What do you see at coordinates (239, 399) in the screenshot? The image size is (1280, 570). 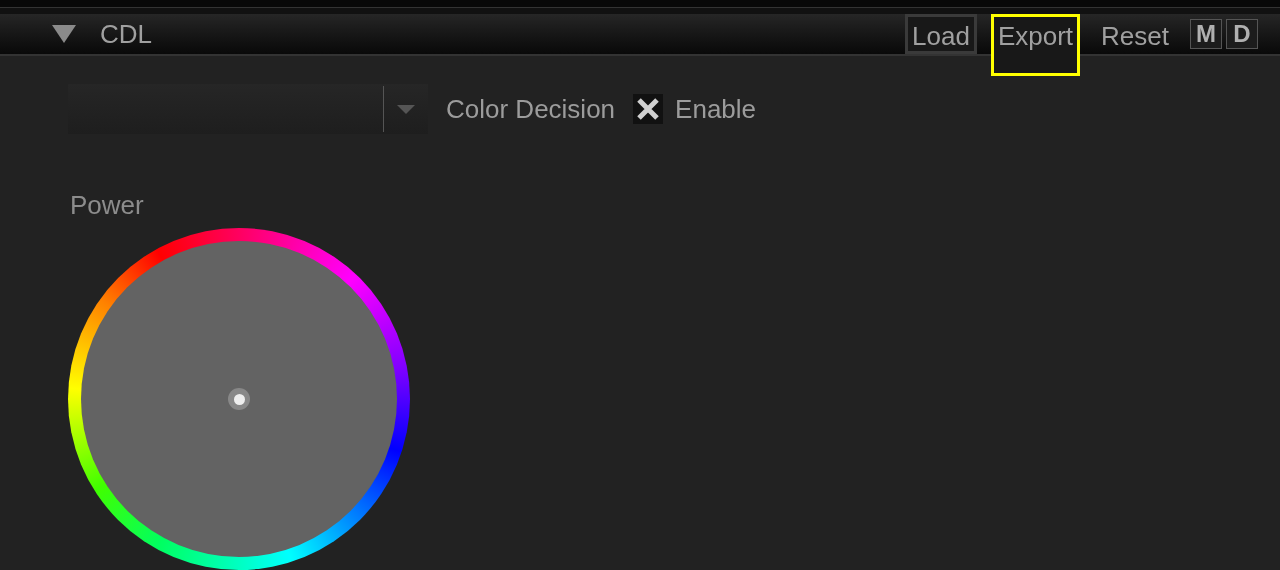 I see `wheel-puck-icon` at bounding box center [239, 399].